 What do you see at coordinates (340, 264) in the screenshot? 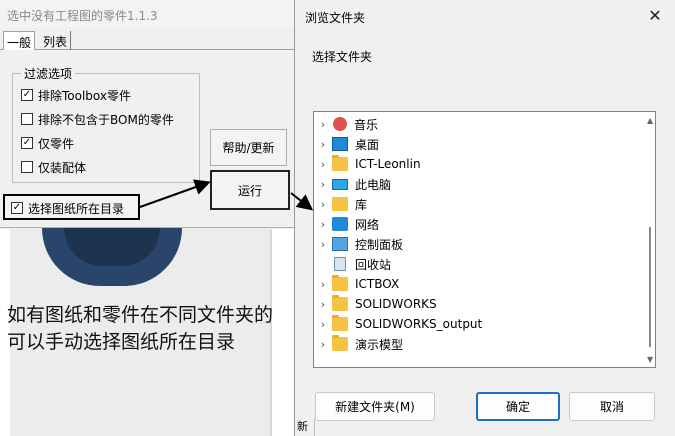
I see `recycle-bin-icon` at bounding box center [340, 264].